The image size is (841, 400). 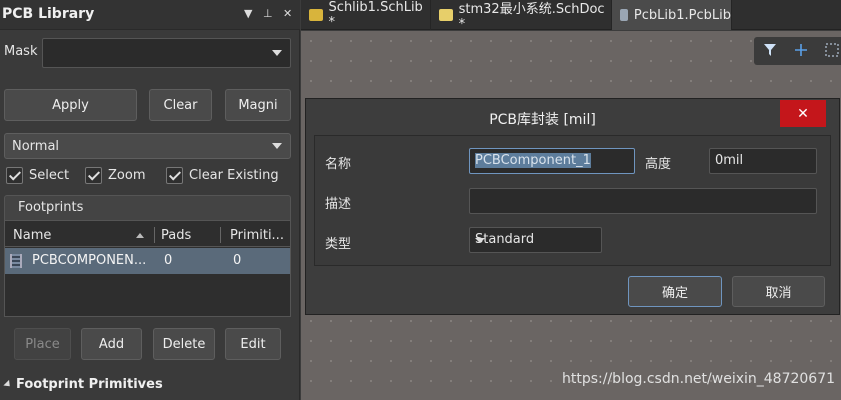 What do you see at coordinates (624, 15) in the screenshot?
I see `pcblib-file-icon` at bounding box center [624, 15].